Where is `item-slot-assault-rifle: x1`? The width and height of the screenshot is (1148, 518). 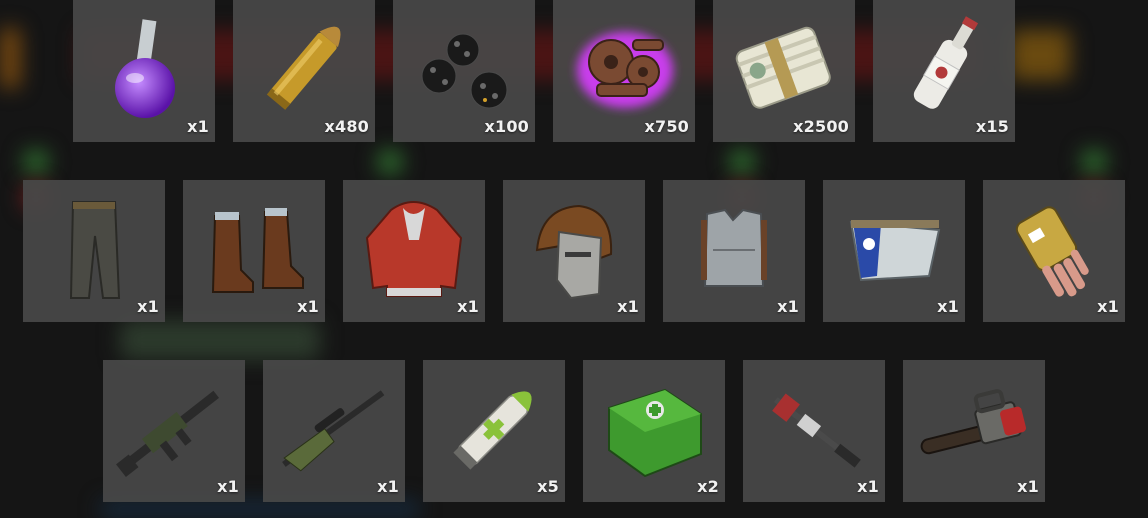 item-slot-assault-rifle: x1 is located at coordinates (174, 431).